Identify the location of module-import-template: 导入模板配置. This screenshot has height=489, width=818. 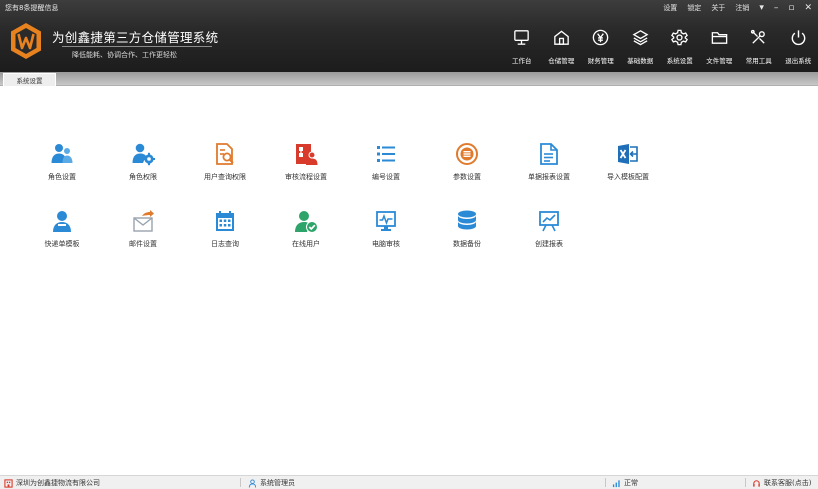
(628, 164).